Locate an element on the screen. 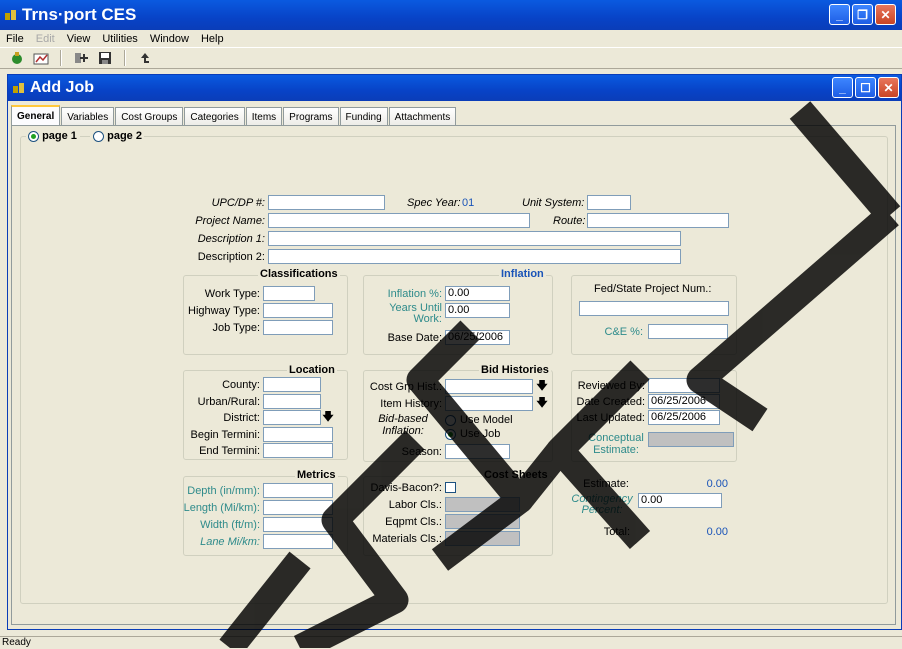 The width and height of the screenshot is (902, 649). window-controls: _ ❐ ✕ is located at coordinates (862, 14).